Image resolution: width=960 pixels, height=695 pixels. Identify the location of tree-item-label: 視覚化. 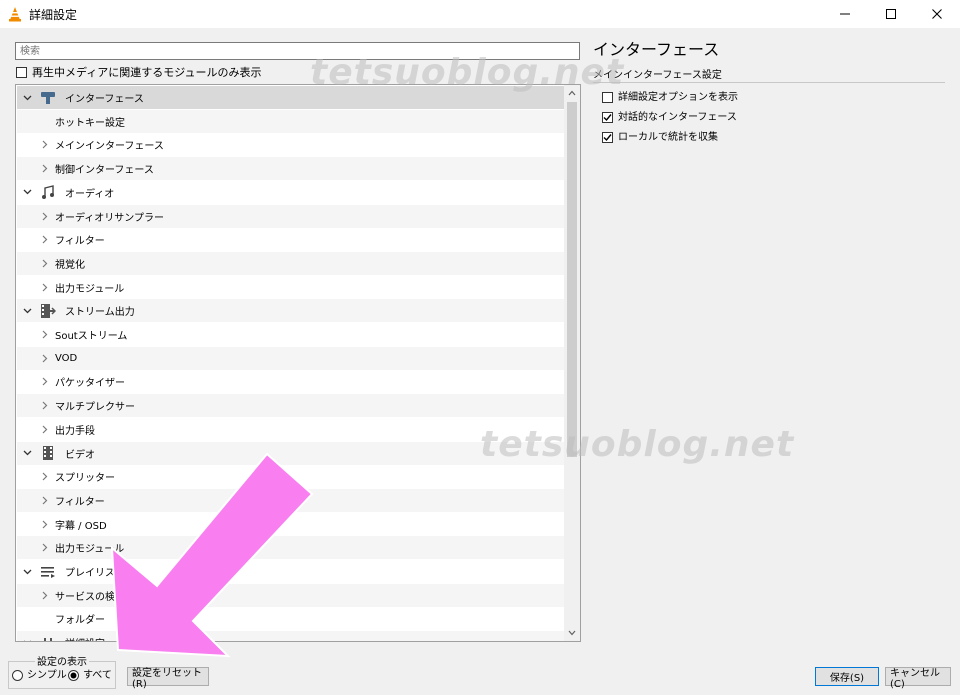
(70, 265).